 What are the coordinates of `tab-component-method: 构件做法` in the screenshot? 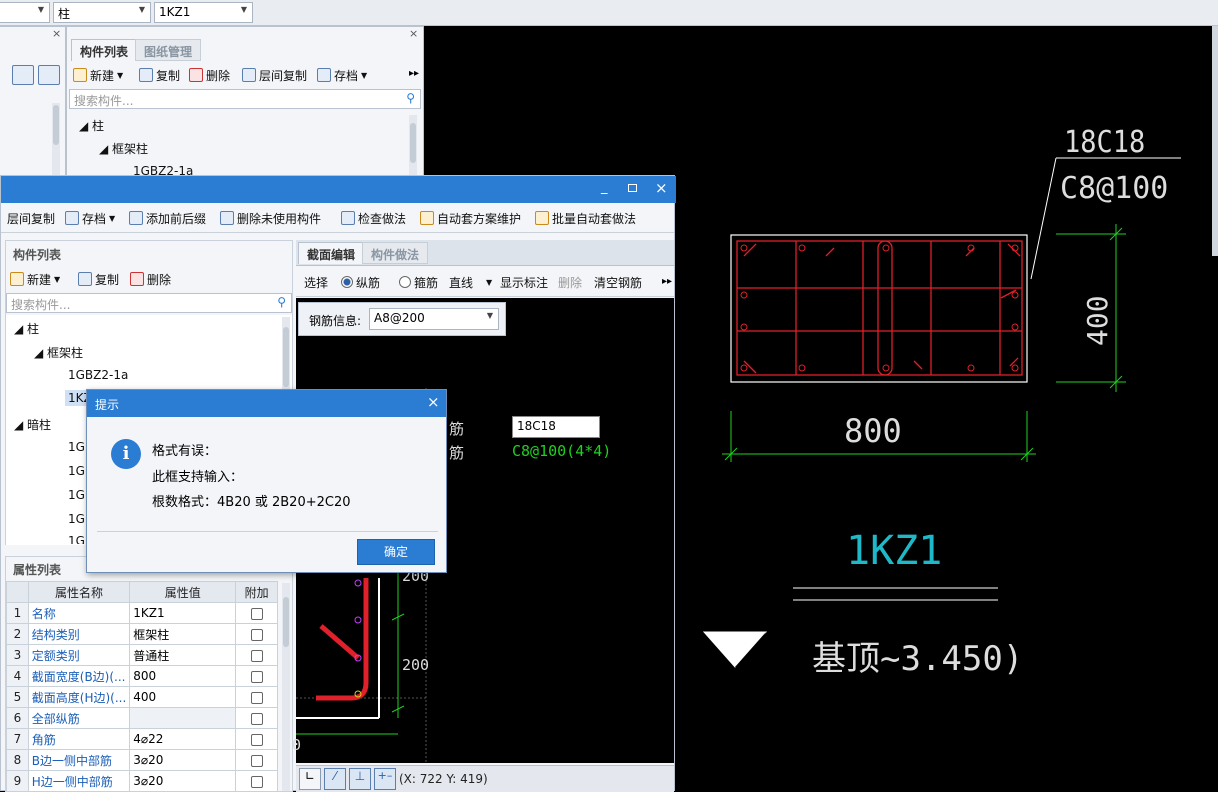 It's located at (395, 253).